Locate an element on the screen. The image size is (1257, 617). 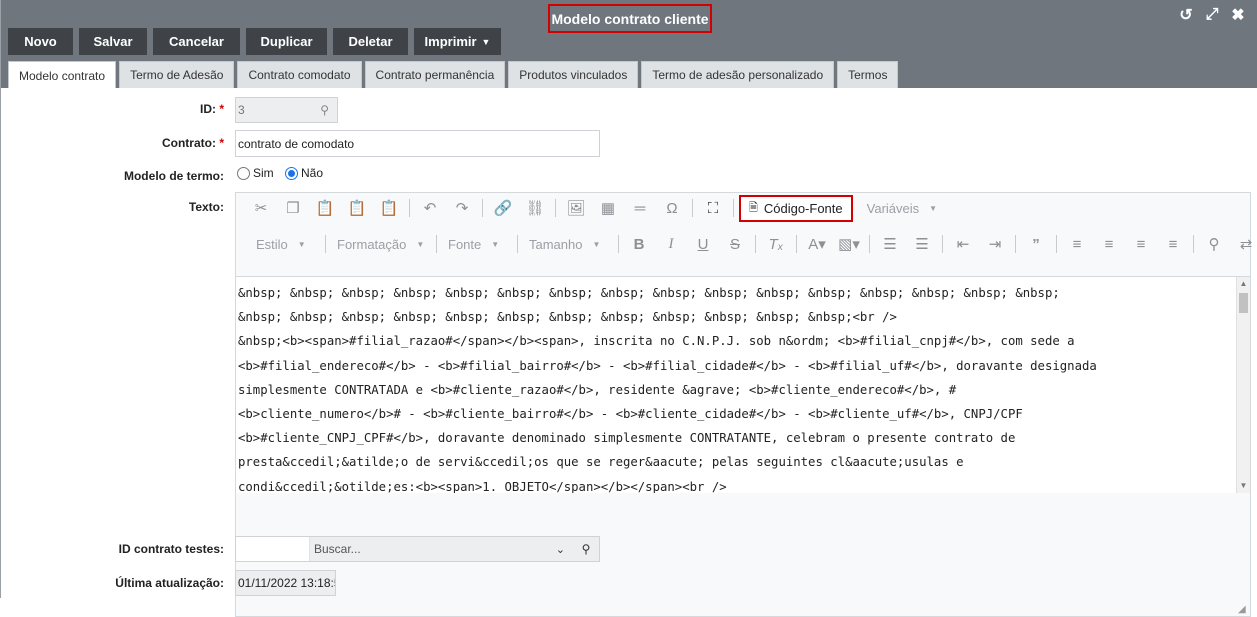
estilo-label: Estilo is located at coordinates (272, 244).